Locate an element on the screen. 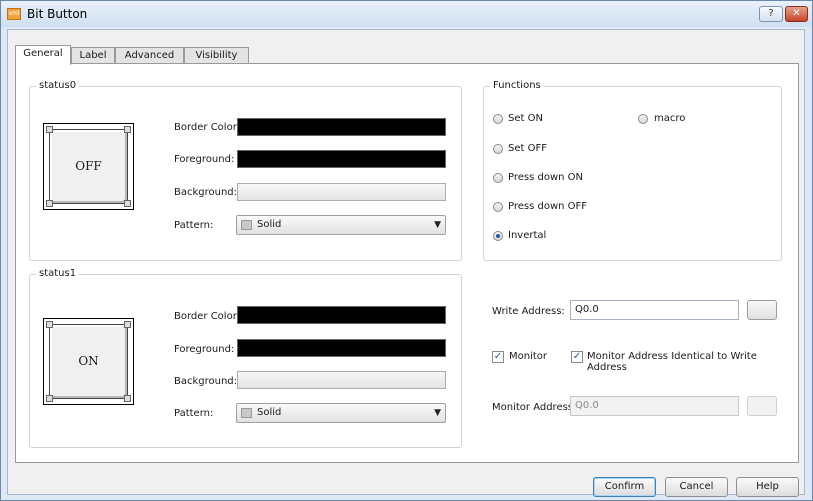  identical-address-checkbox: ✓ is located at coordinates (577, 357).